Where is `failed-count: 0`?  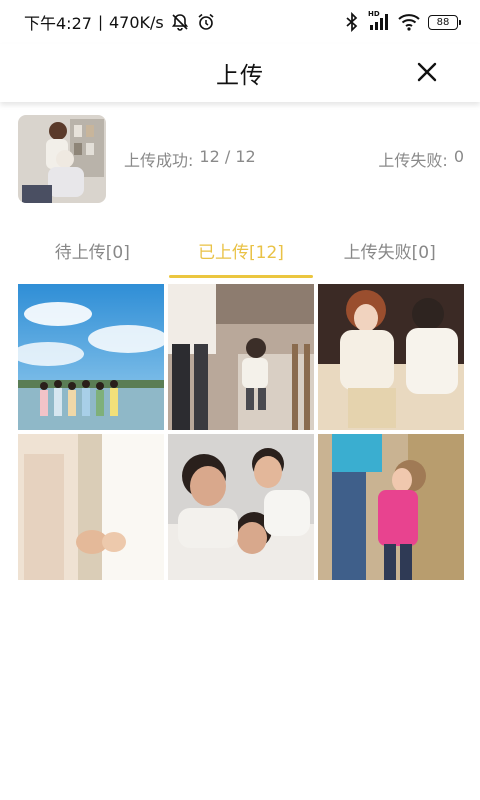 failed-count: 0 is located at coordinates (458, 156).